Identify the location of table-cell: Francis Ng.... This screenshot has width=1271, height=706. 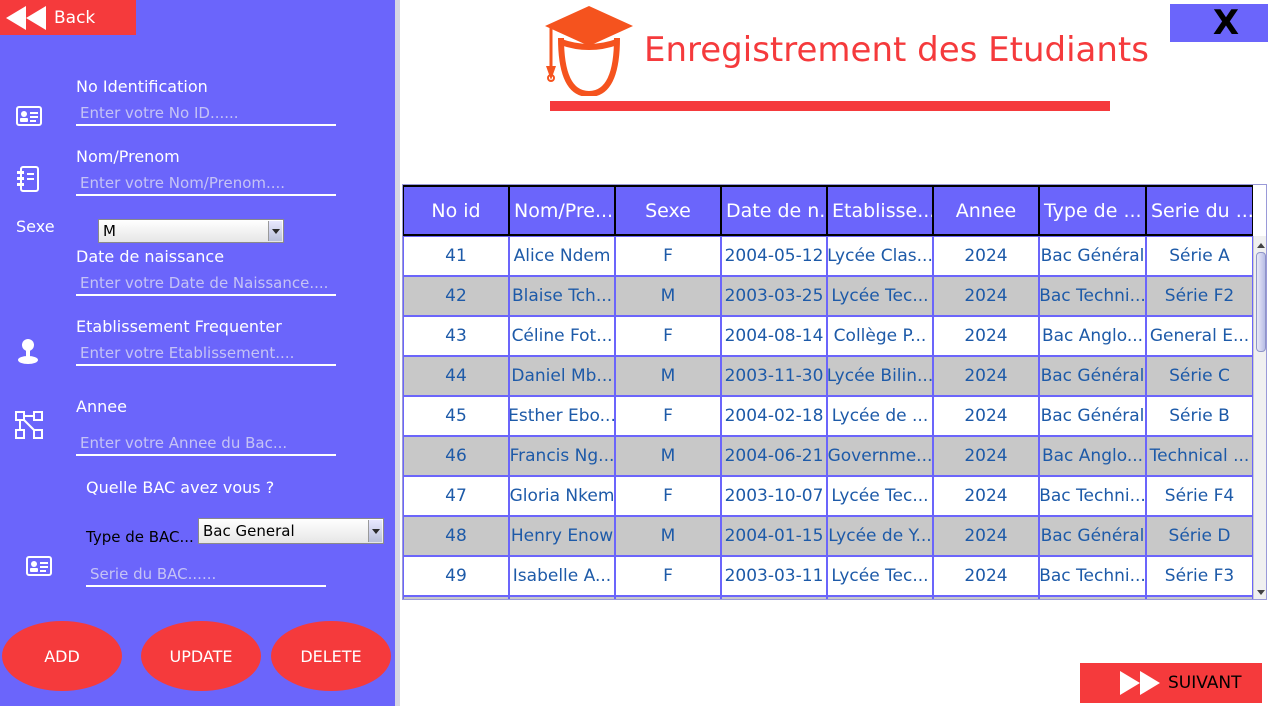
(562, 456).